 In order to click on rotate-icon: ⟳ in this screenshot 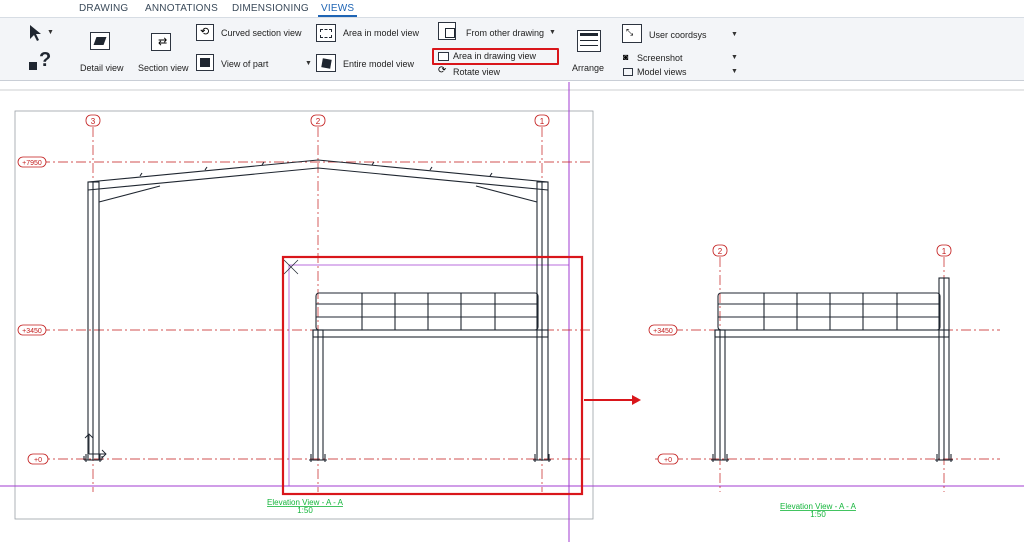, I will do `click(442, 70)`.